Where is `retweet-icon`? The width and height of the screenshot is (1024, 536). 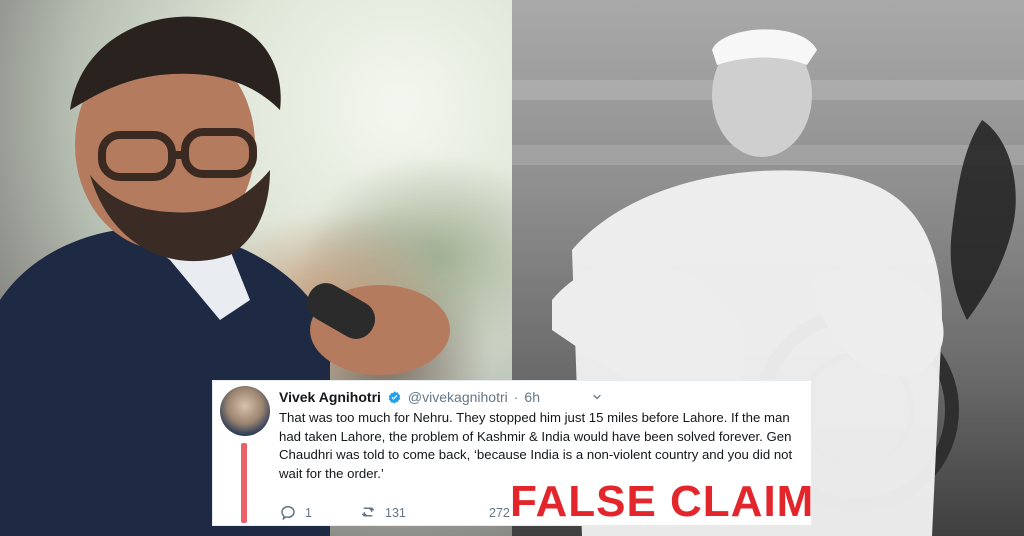
retweet-icon is located at coordinates (368, 513).